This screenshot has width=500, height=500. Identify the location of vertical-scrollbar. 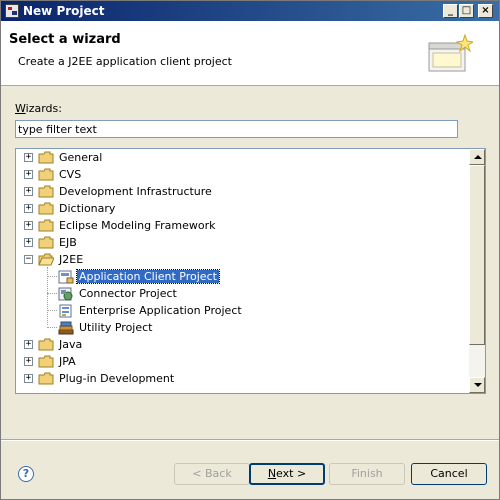
(477, 271).